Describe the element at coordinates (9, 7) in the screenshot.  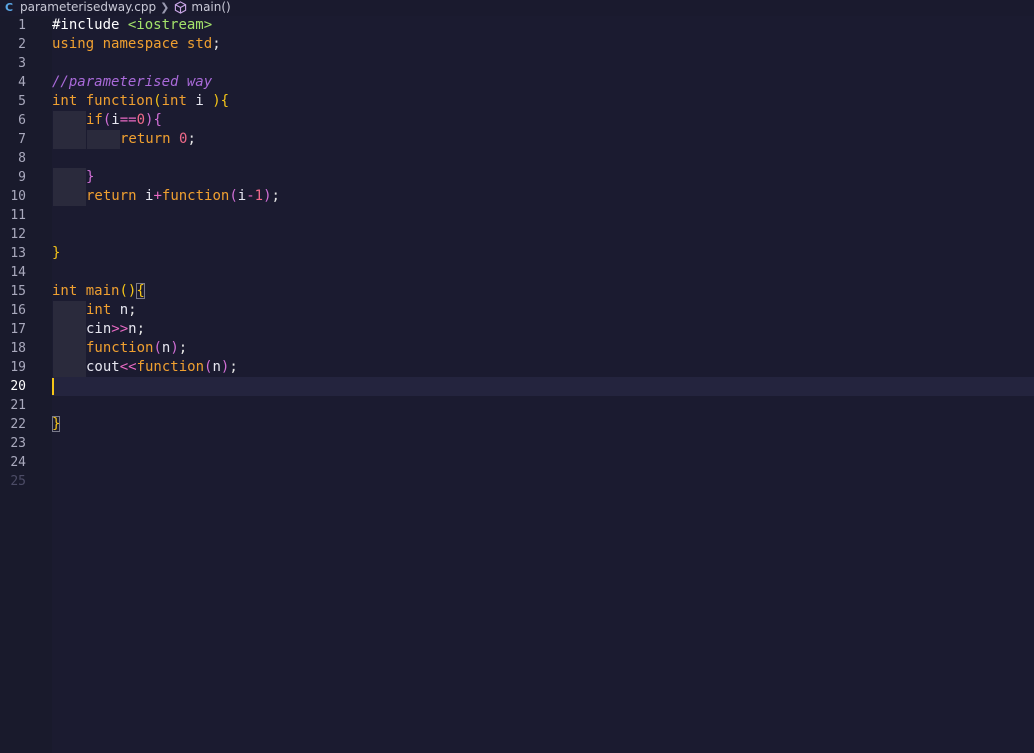
I see `cpp-file-icon: C` at that location.